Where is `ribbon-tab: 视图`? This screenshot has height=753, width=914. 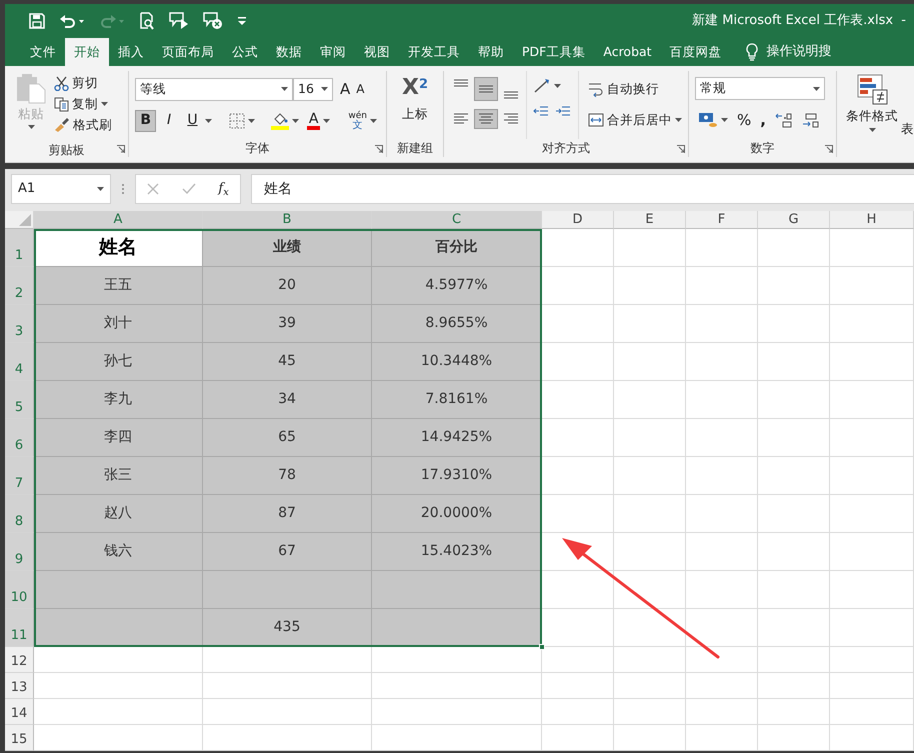
ribbon-tab: 视图 is located at coordinates (377, 52).